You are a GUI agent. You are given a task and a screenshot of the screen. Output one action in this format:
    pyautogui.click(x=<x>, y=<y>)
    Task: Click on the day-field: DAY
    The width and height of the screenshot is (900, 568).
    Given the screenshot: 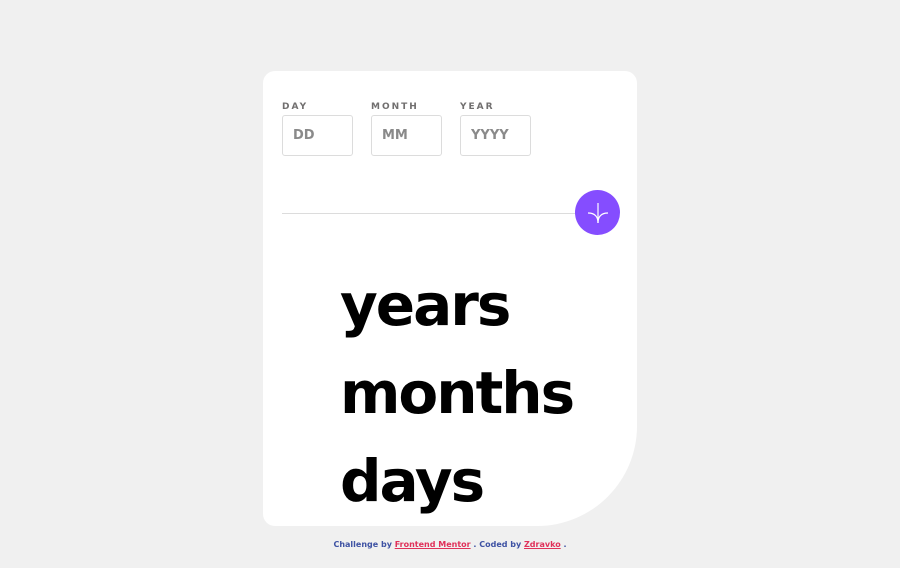 What is the action you would take?
    pyautogui.click(x=317, y=128)
    